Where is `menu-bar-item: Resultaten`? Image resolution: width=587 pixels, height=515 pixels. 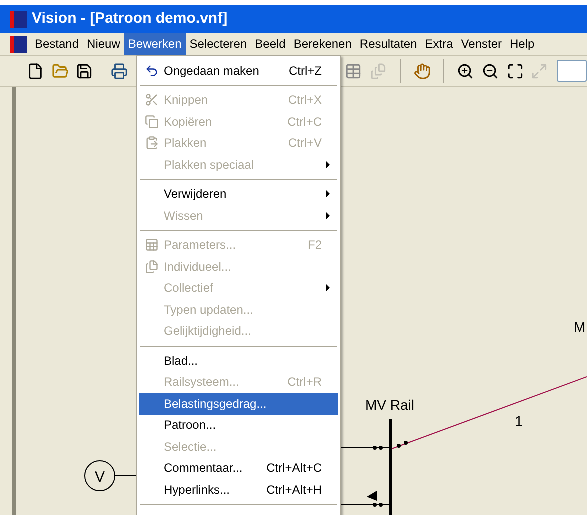 menu-bar-item: Resultaten is located at coordinates (389, 44).